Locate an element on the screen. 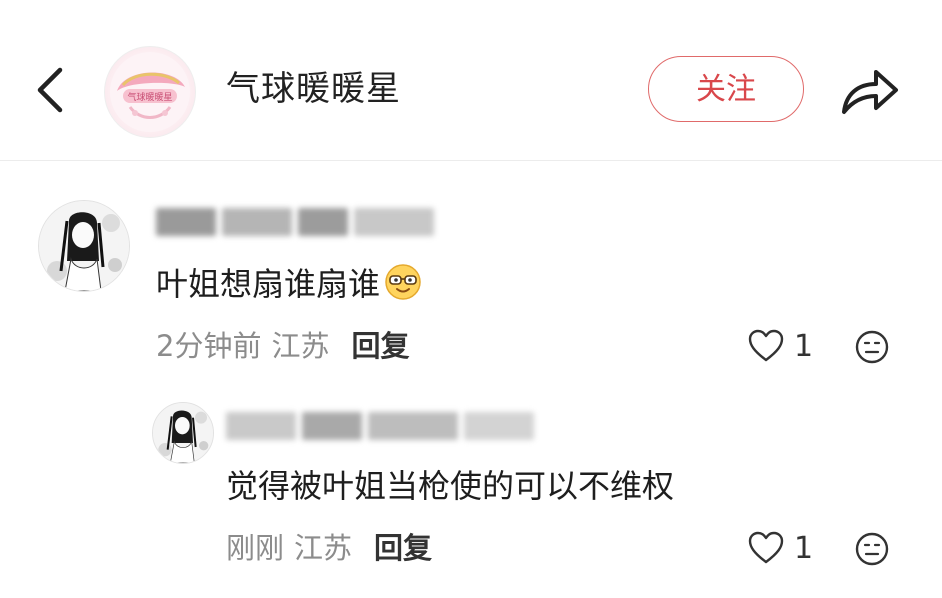 This screenshot has width=942, height=598. sunglasses-emoji-icon is located at coordinates (403, 282).